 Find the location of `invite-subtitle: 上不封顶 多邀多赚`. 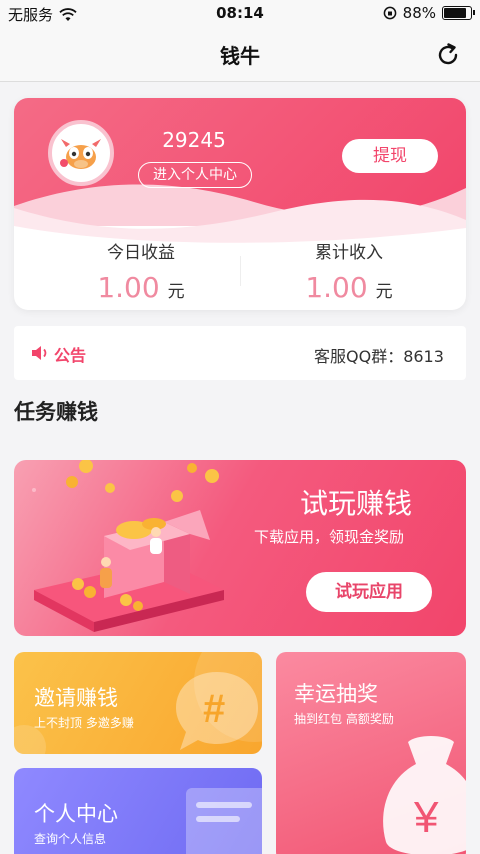

invite-subtitle: 上不封顶 多邀多赚 is located at coordinates (84, 723).